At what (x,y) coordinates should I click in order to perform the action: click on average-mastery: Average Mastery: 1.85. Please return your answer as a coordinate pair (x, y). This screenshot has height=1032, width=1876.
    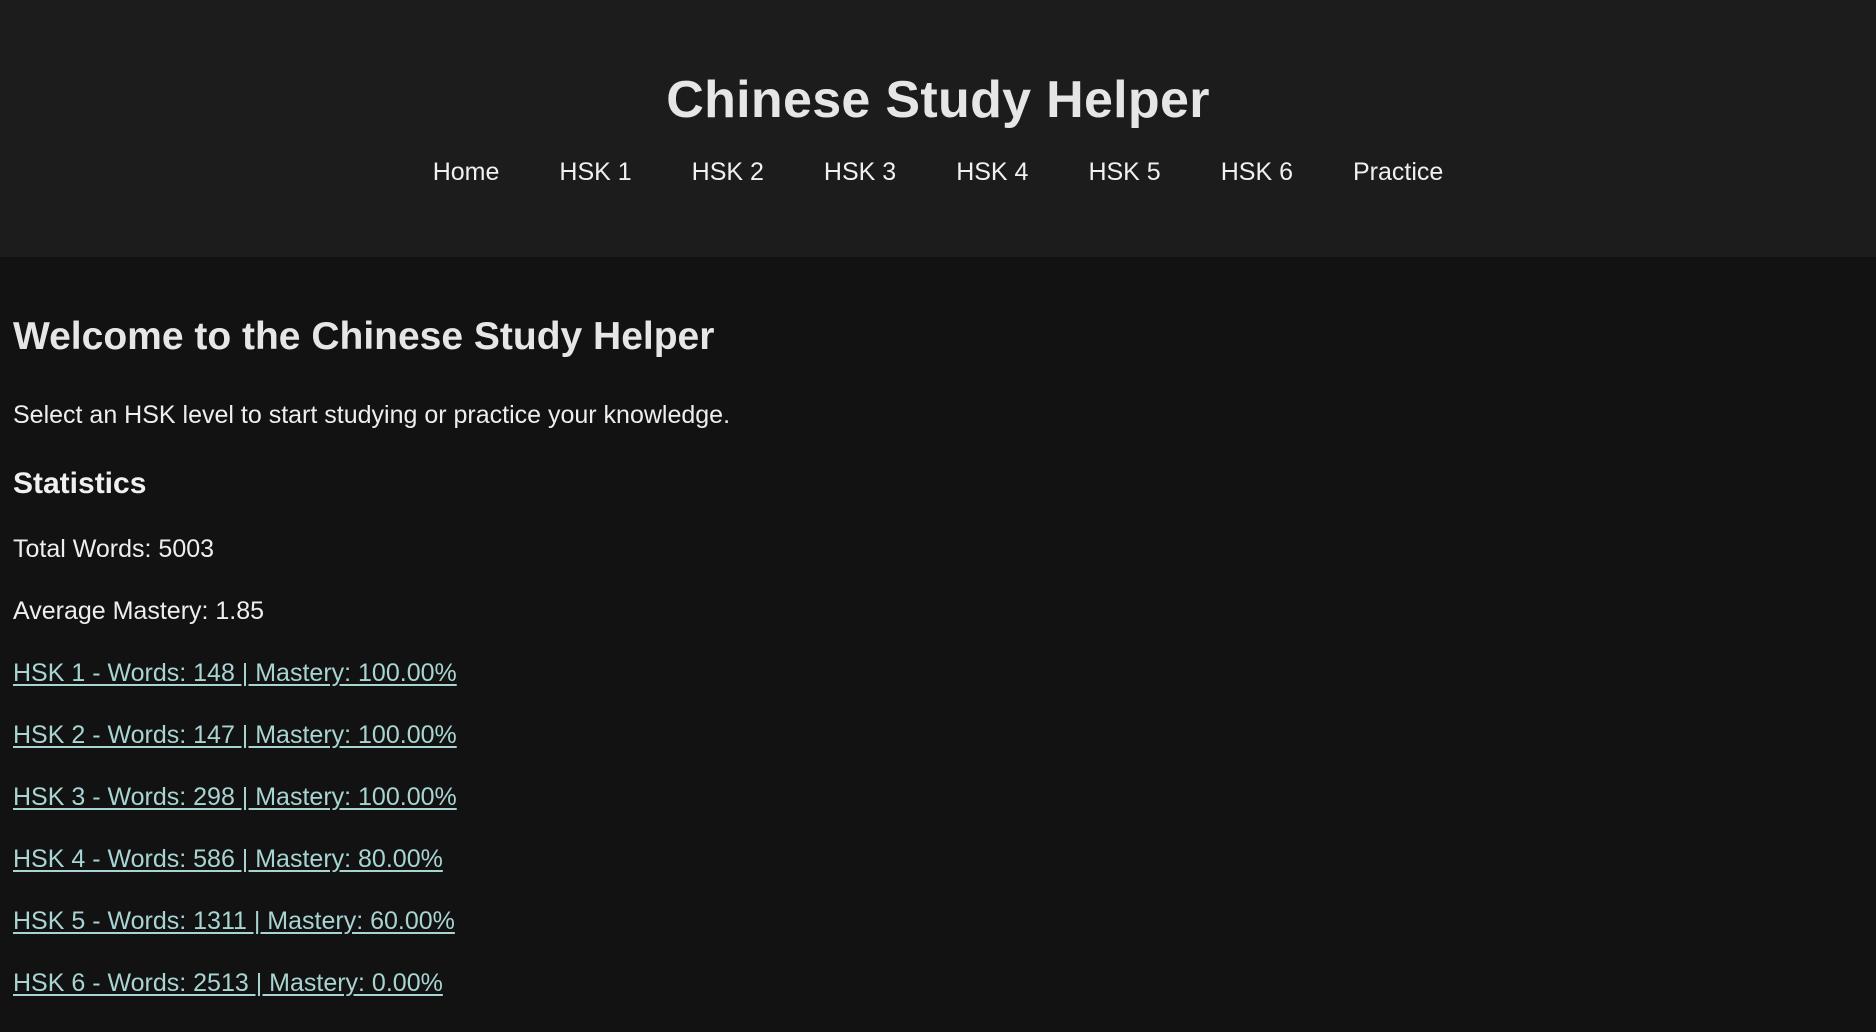
    Looking at the image, I should click on (139, 611).